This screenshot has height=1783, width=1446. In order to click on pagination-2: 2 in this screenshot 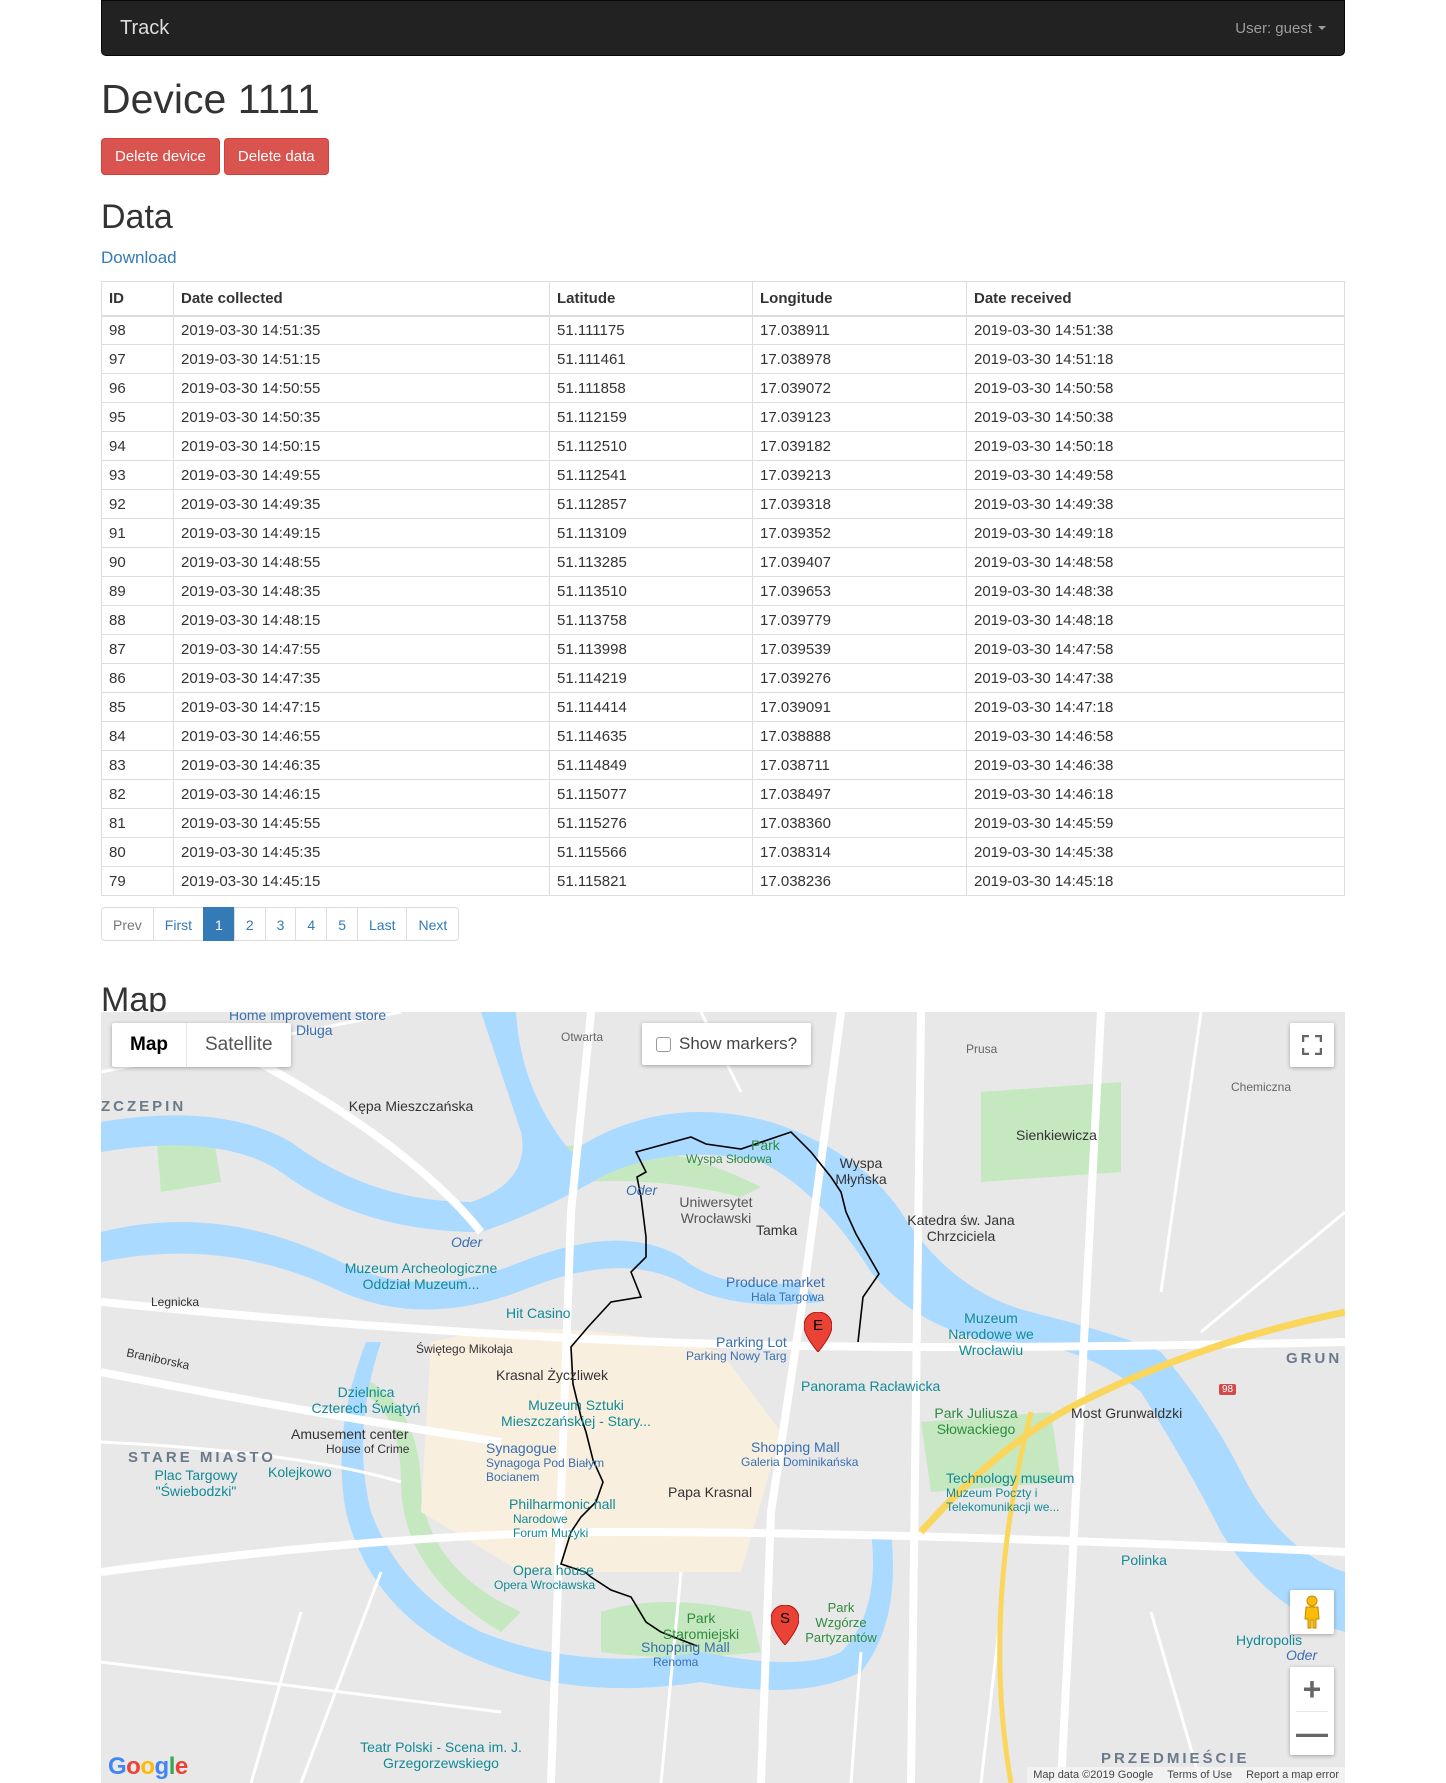, I will do `click(249, 924)`.